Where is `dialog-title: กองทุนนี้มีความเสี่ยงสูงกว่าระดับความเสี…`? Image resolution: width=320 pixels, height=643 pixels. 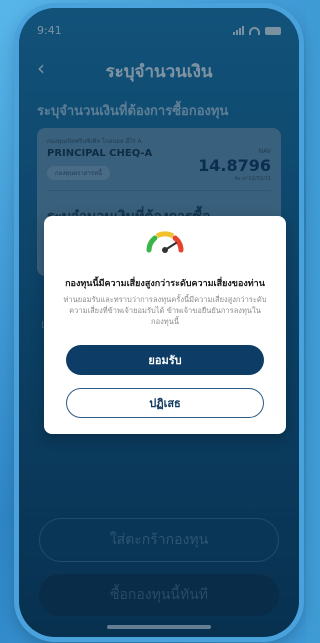
dialog-title: กองทุนนี้มีความเสี่ยงสูงกว่าระดับความเสี… is located at coordinates (165, 284).